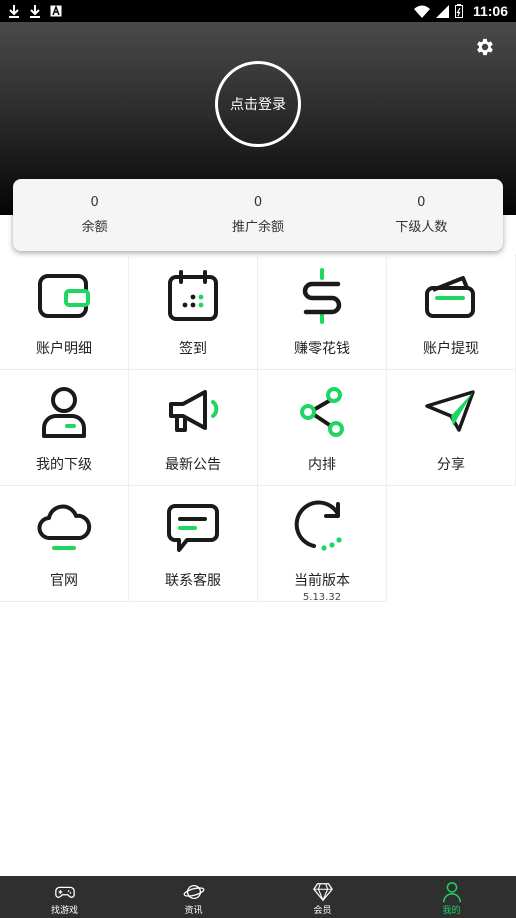 Image resolution: width=516 pixels, height=918 pixels. What do you see at coordinates (193, 349) in the screenshot?
I see `grid-item-label: 签到` at bounding box center [193, 349].